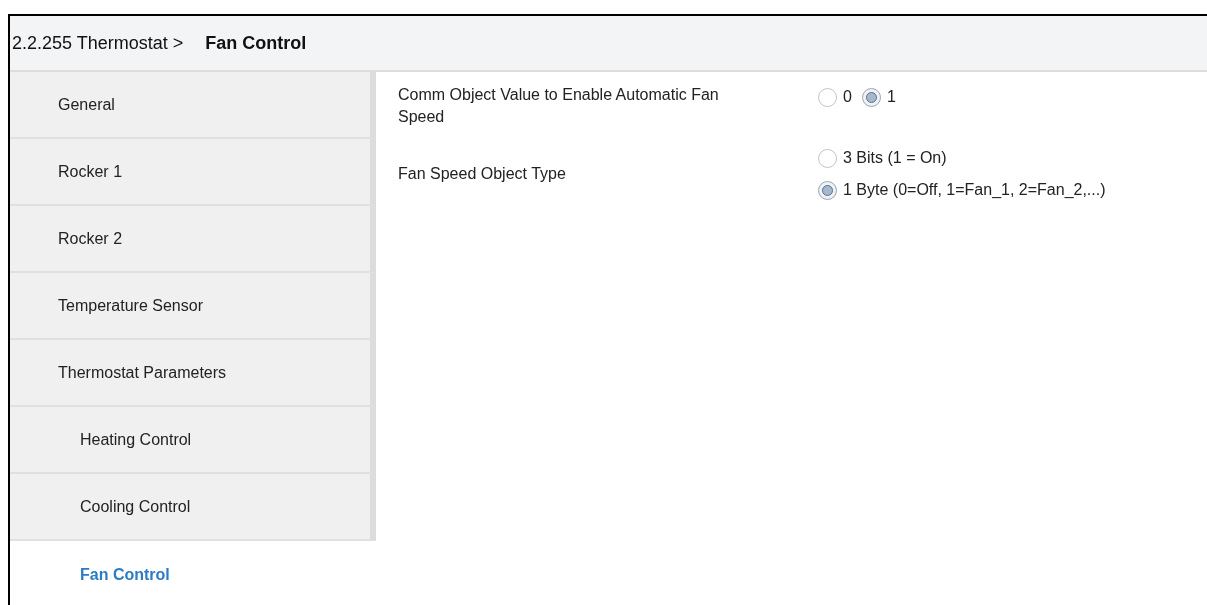 The image size is (1207, 605). Describe the element at coordinates (891, 97) in the screenshot. I see `option-label: 1` at that location.